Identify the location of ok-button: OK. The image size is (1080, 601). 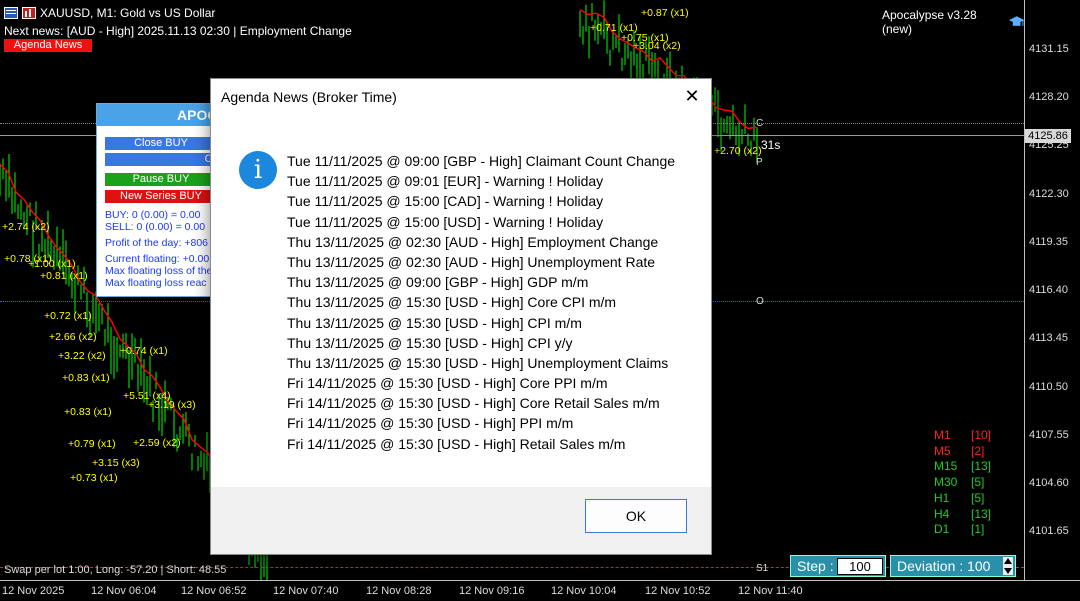
(636, 516).